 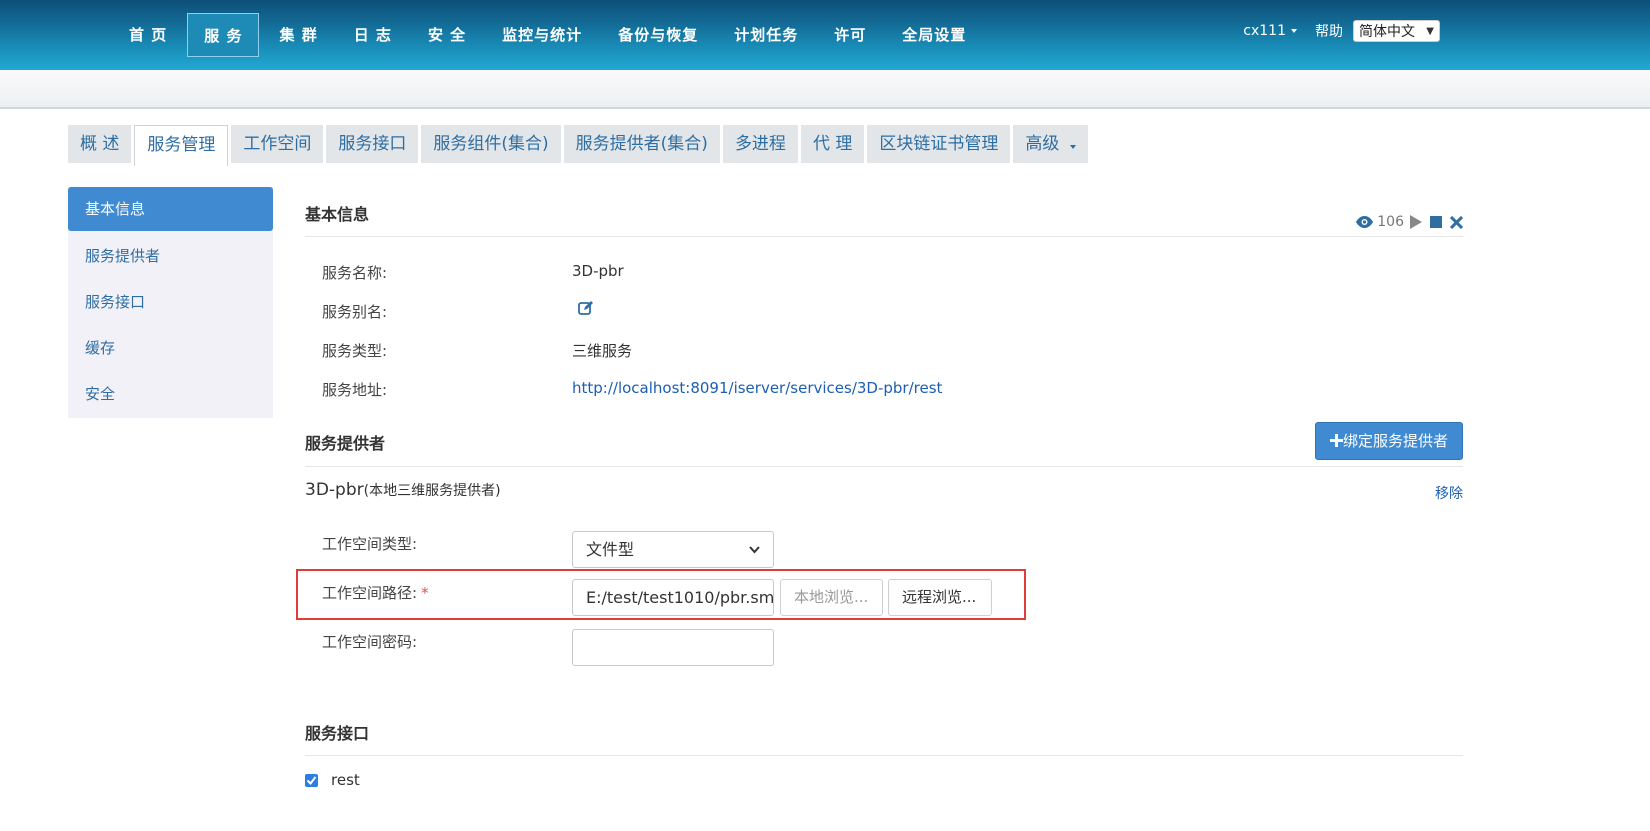 I want to click on workspace-type-label: 工作空间类型:, so click(x=370, y=544).